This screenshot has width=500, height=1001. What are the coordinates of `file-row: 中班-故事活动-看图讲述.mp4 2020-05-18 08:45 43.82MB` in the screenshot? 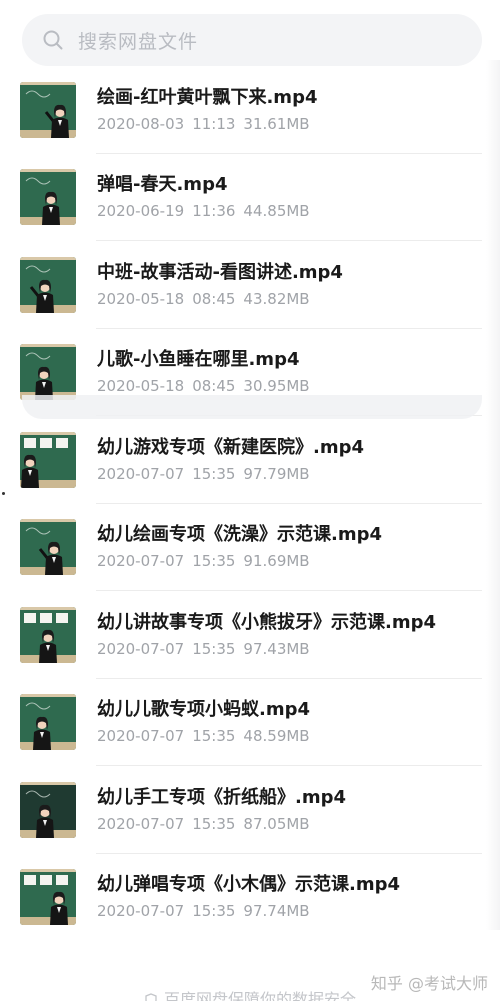 It's located at (250, 285).